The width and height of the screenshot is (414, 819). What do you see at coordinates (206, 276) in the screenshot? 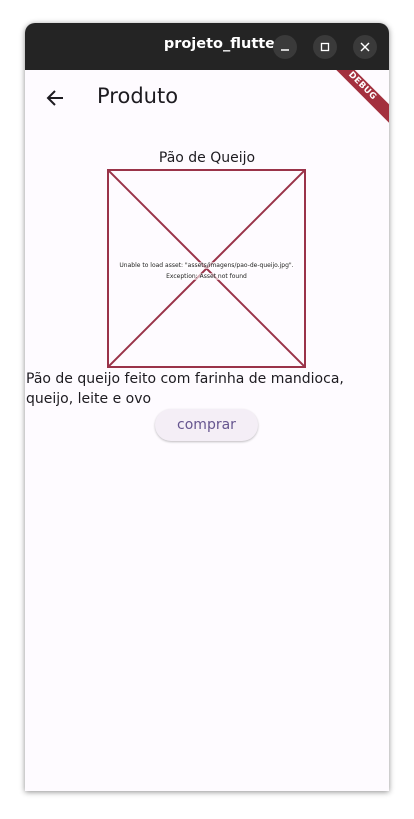
I see `image-error-line-2: Exception: Asset not found` at bounding box center [206, 276].